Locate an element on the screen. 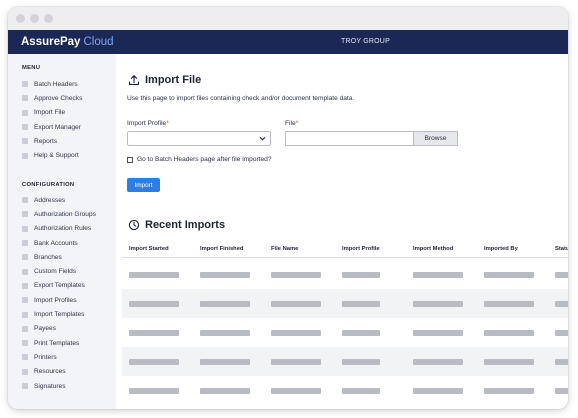 This screenshot has height=418, width=578. sidebar-item-label: Custom Fields is located at coordinates (55, 272).